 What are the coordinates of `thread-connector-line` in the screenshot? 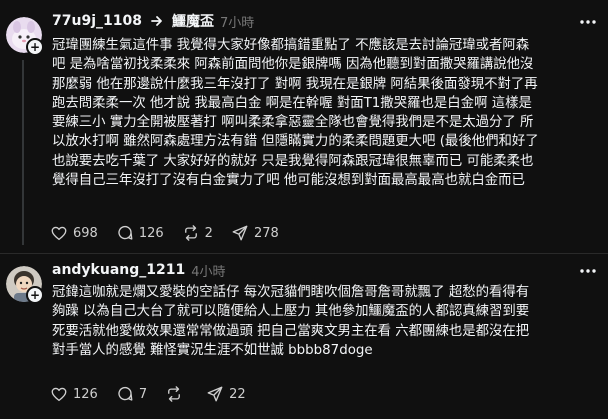 It's located at (23, 152).